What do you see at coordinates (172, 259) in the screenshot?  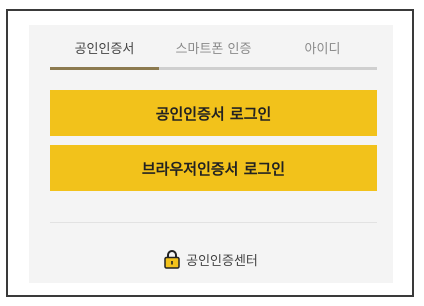 I see `lock-icon` at bounding box center [172, 259].